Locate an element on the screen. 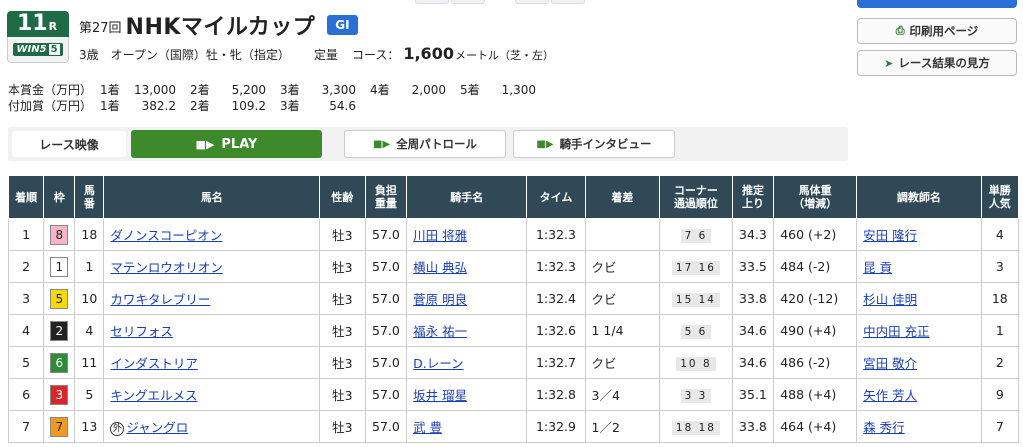 This screenshot has width=1023, height=447. horse-number: 10 is located at coordinates (89, 298).